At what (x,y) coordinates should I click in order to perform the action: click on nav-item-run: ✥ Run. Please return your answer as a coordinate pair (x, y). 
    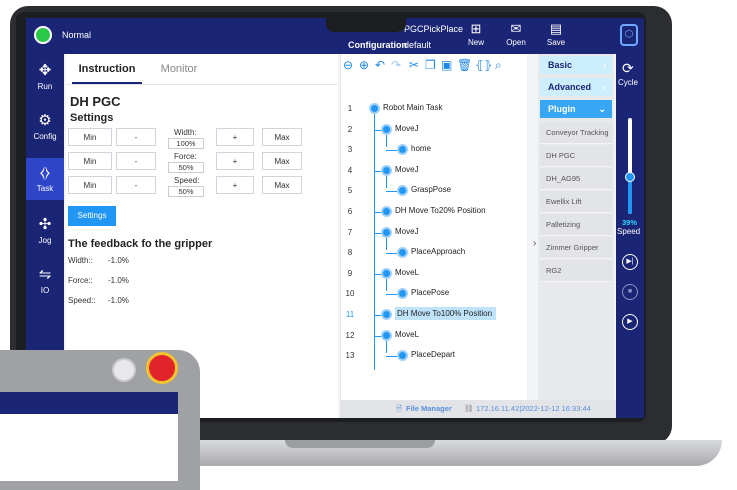
    Looking at the image, I should click on (45, 77).